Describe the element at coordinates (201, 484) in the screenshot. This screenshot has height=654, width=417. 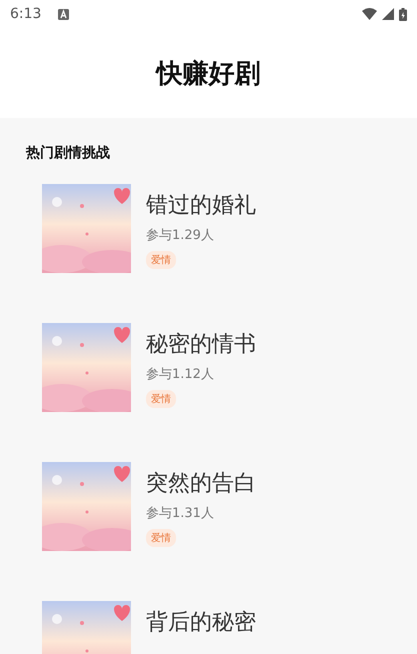
I see `drama-title: 突然的告白` at that location.